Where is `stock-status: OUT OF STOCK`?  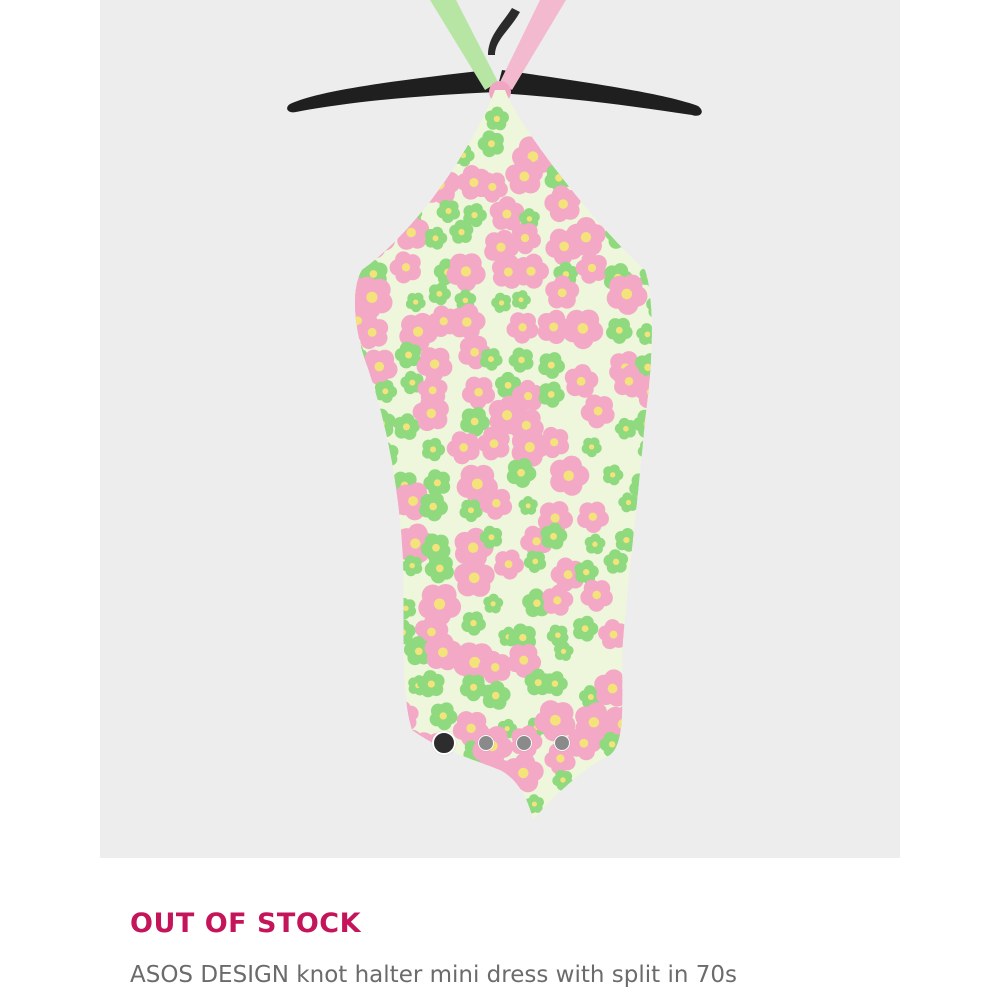 stock-status: OUT OF STOCK is located at coordinates (246, 923).